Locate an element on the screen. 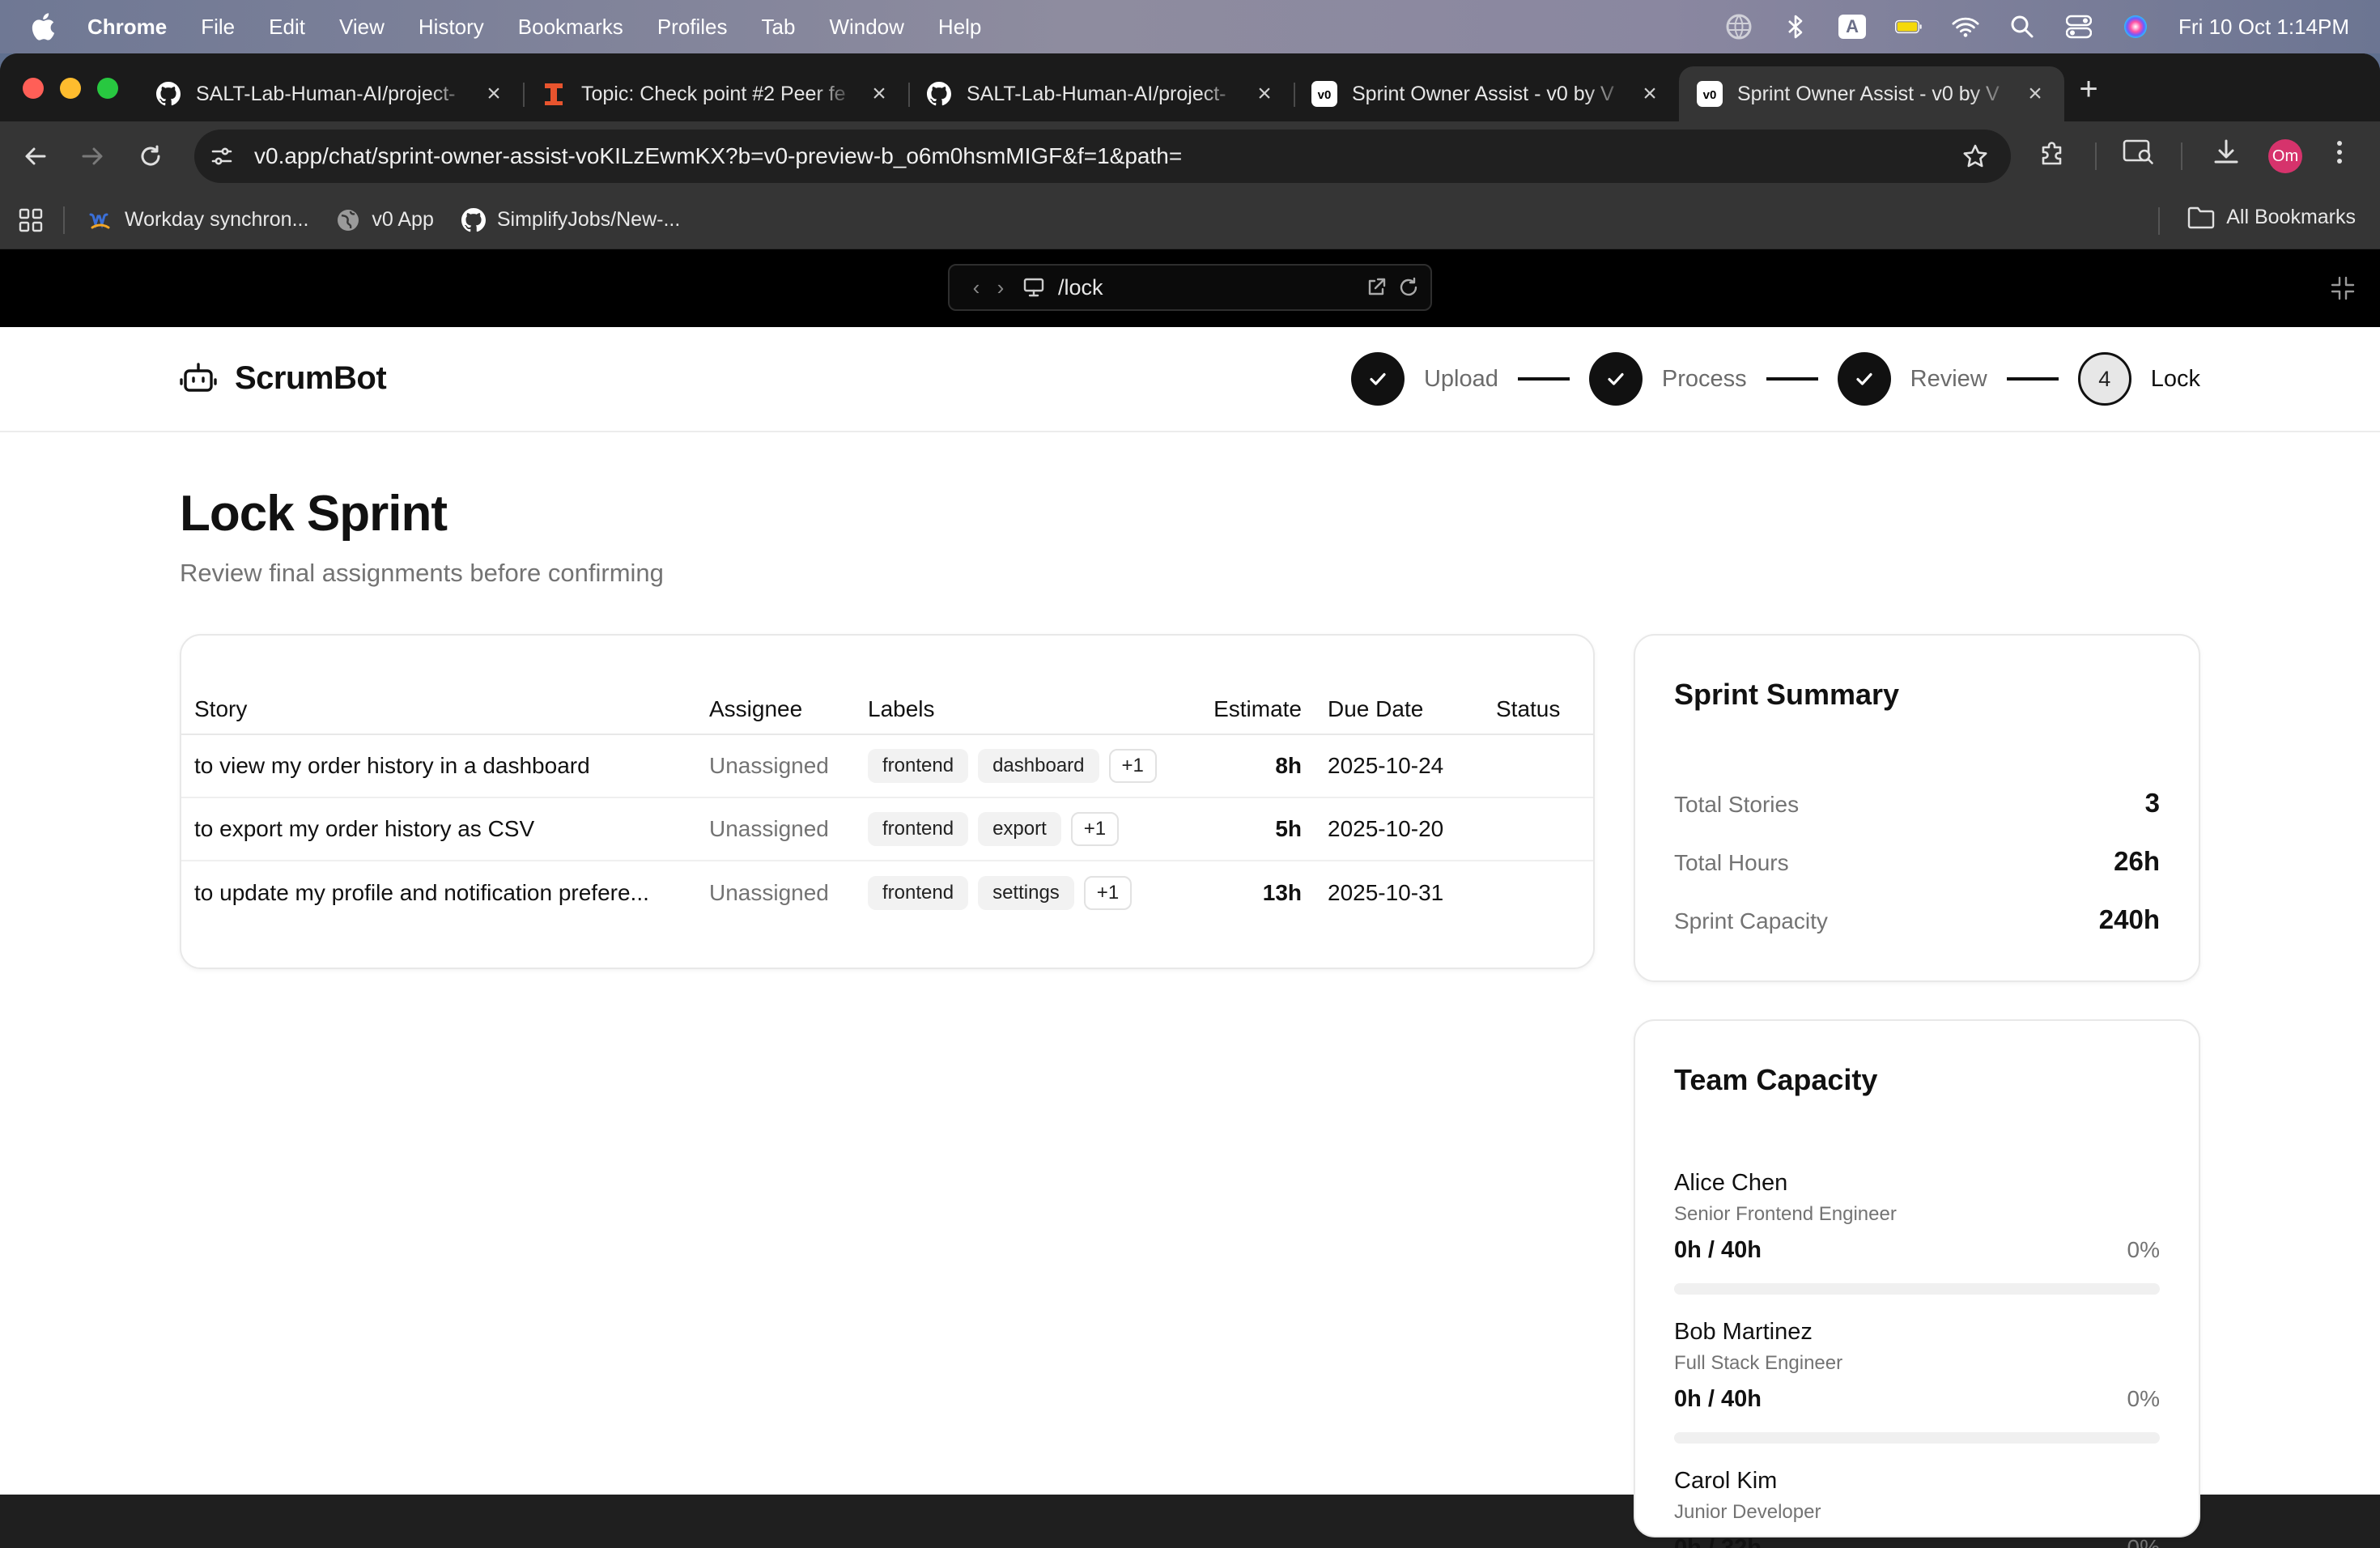 Image resolution: width=2380 pixels, height=1548 pixels. tab-v0-1: v0 Sprint Owner Assist - v0 by V × is located at coordinates (1486, 93).